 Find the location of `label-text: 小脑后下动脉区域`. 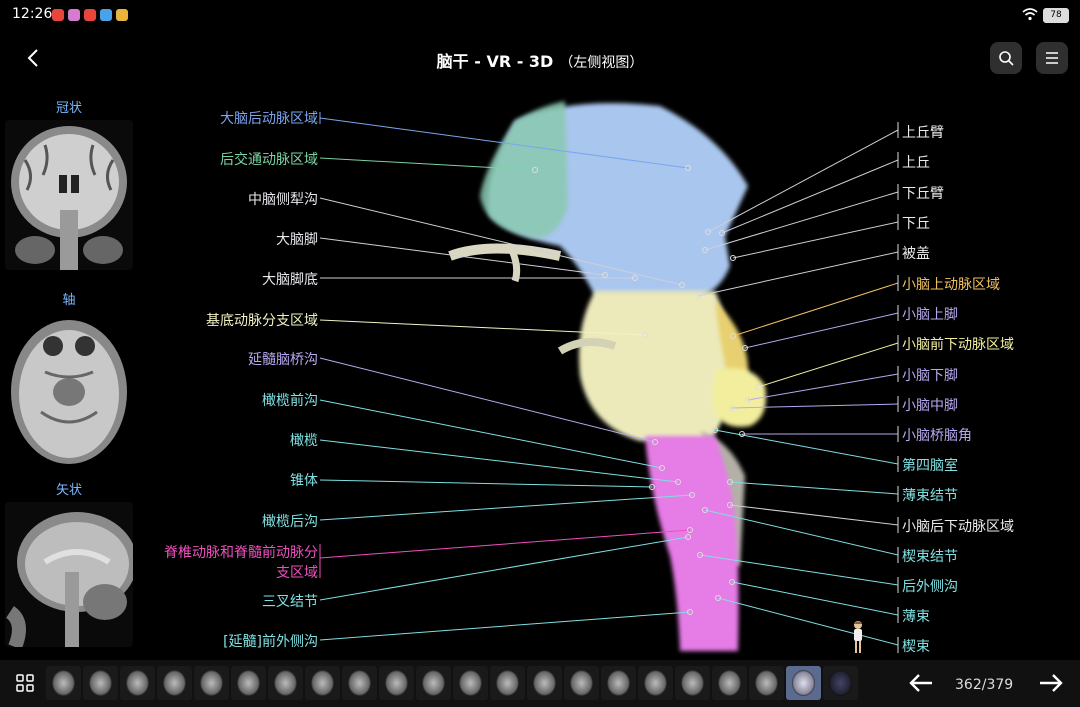

label-text: 小脑后下动脉区域 is located at coordinates (958, 527).